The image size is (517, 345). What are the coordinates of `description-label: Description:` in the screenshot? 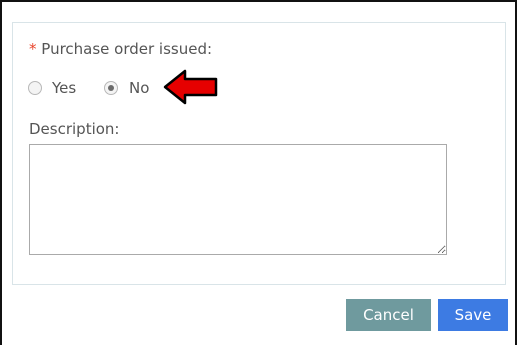 It's located at (74, 129).